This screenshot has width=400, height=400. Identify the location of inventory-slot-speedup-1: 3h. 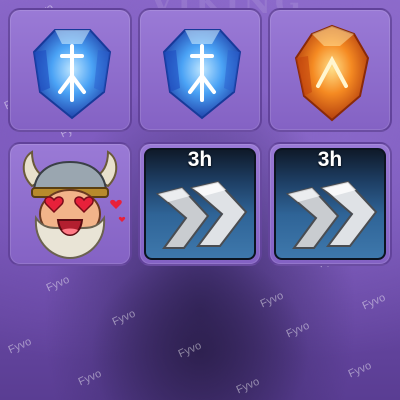
(200, 204).